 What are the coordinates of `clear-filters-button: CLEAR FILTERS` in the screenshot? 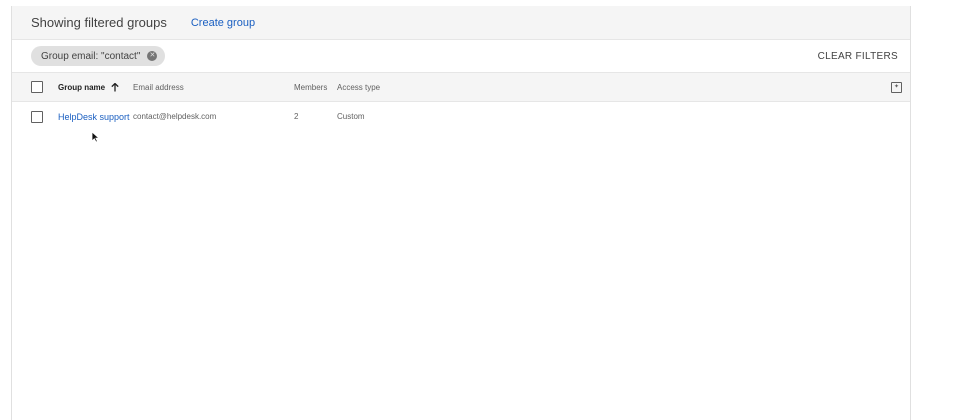 It's located at (858, 56).